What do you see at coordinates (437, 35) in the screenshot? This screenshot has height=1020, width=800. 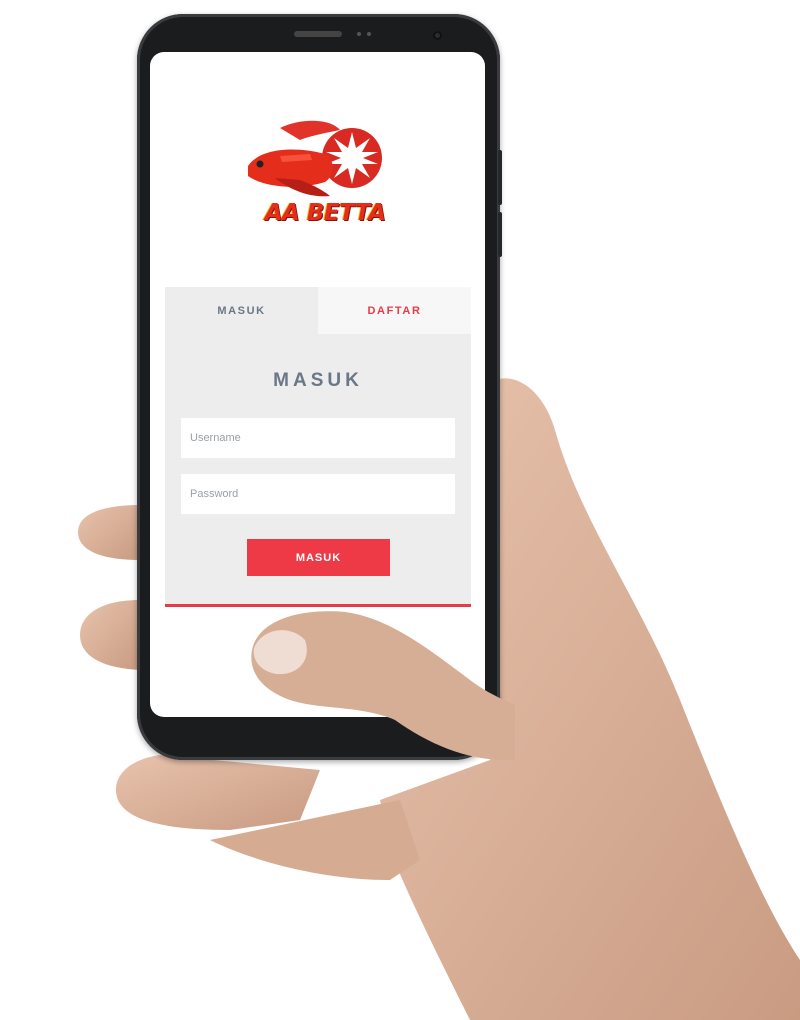 I see `front-camera-icon` at bounding box center [437, 35].